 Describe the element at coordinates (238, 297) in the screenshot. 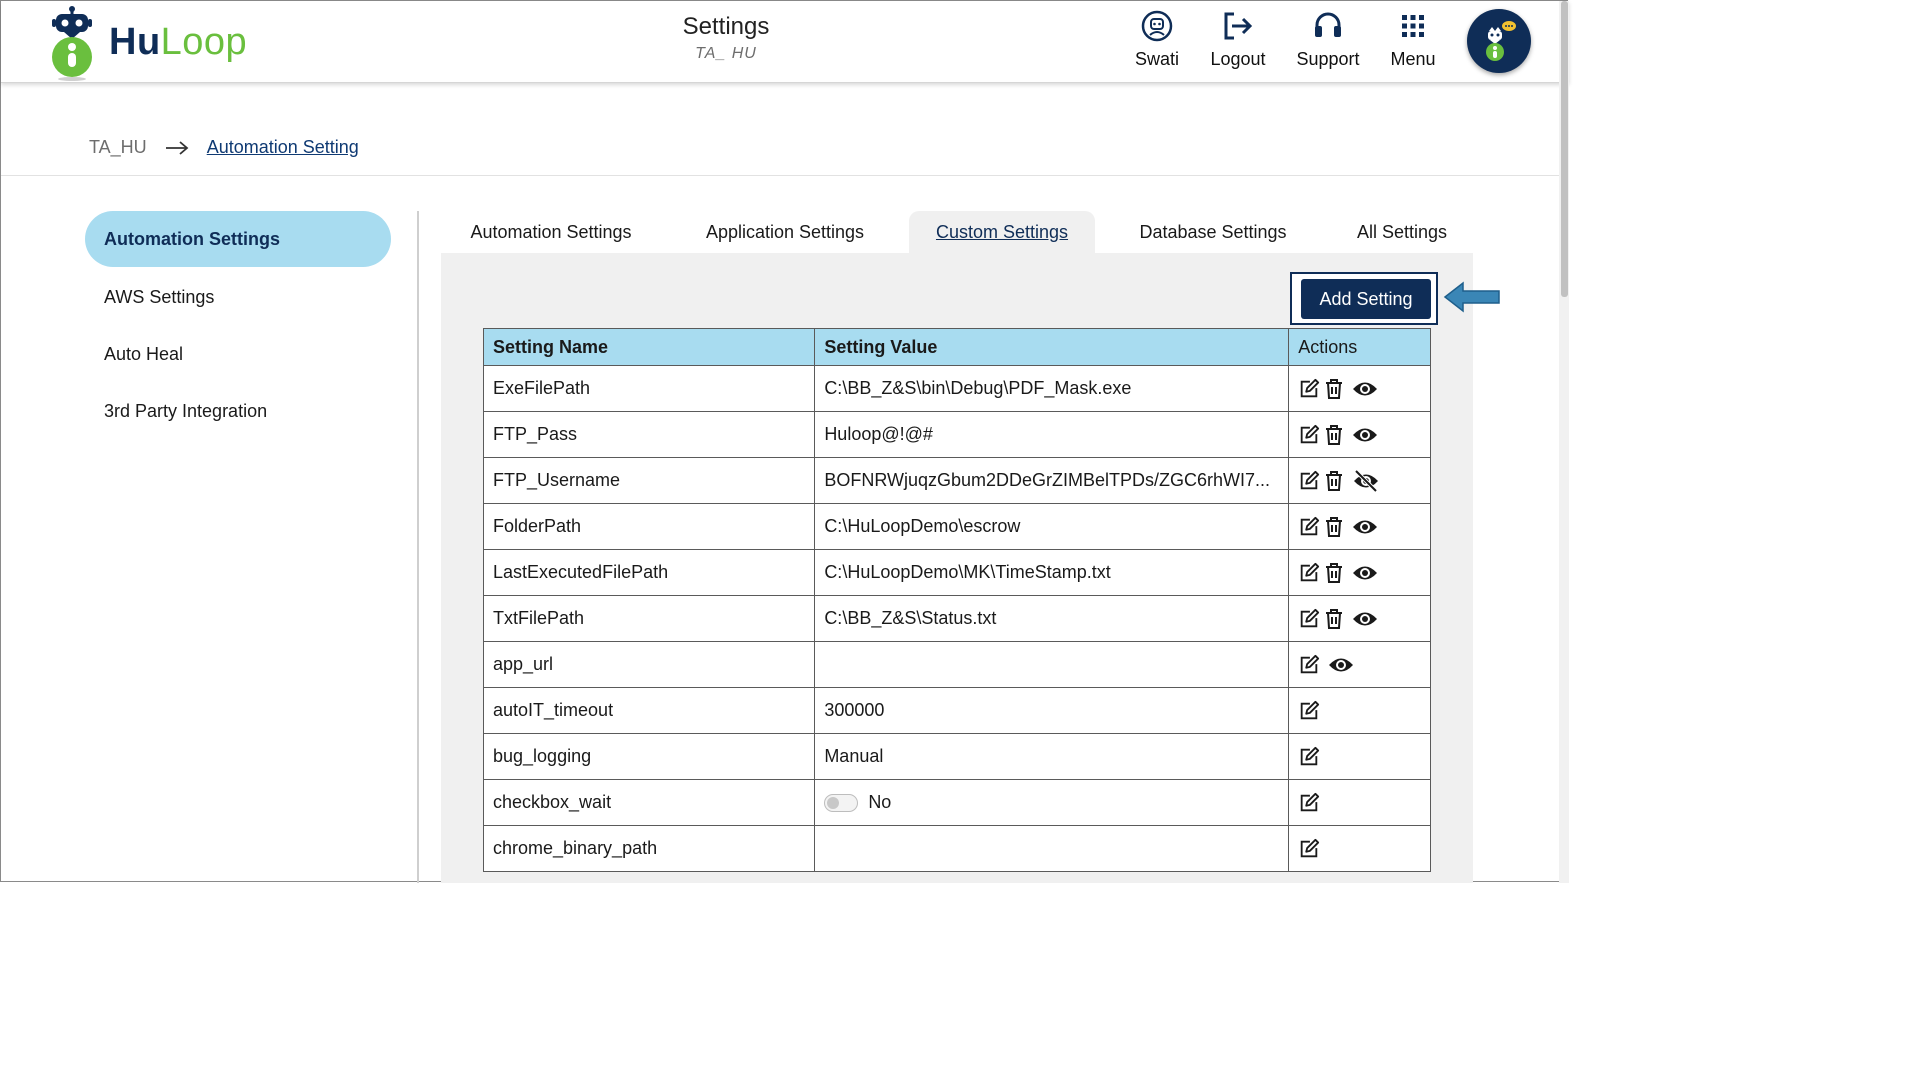

I see `sidebar-item-aws-settings: AWS Settings` at that location.